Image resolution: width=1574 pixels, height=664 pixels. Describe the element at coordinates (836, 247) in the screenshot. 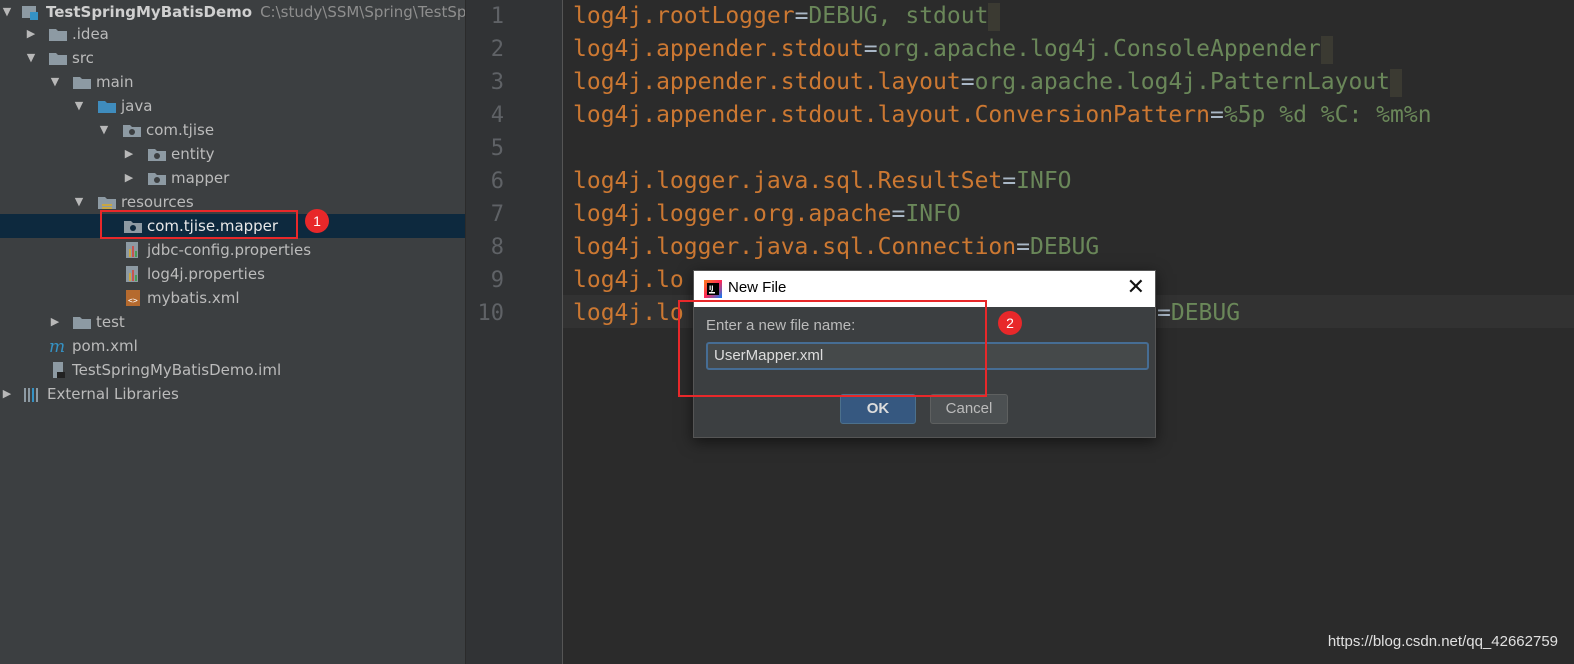

I see `code-line: log4j.logger.java.sql.Connection=DEBUG` at that location.